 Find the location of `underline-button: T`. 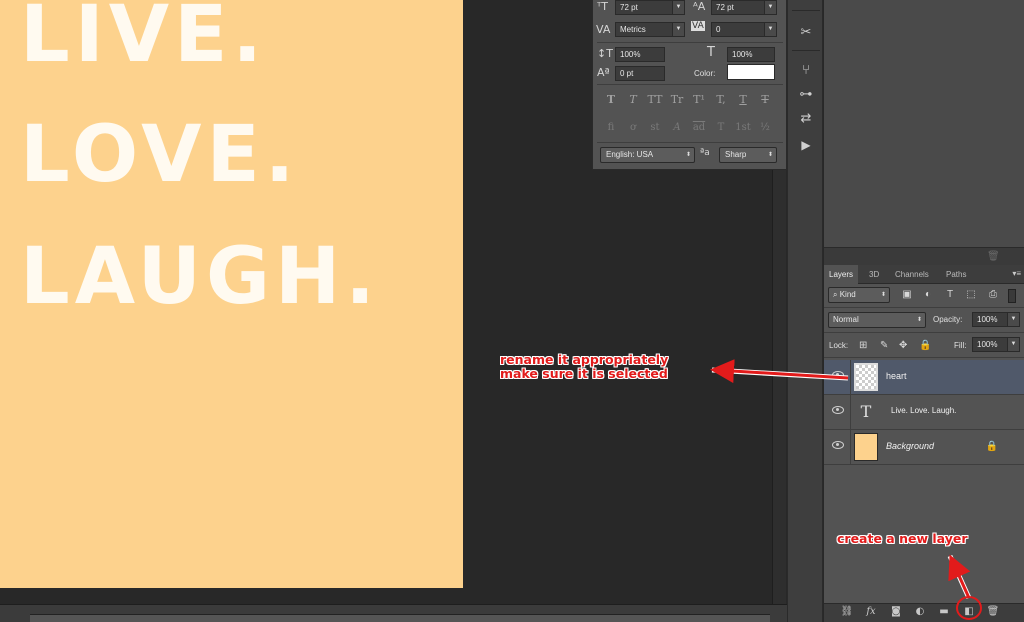

underline-button: T is located at coordinates (743, 99).